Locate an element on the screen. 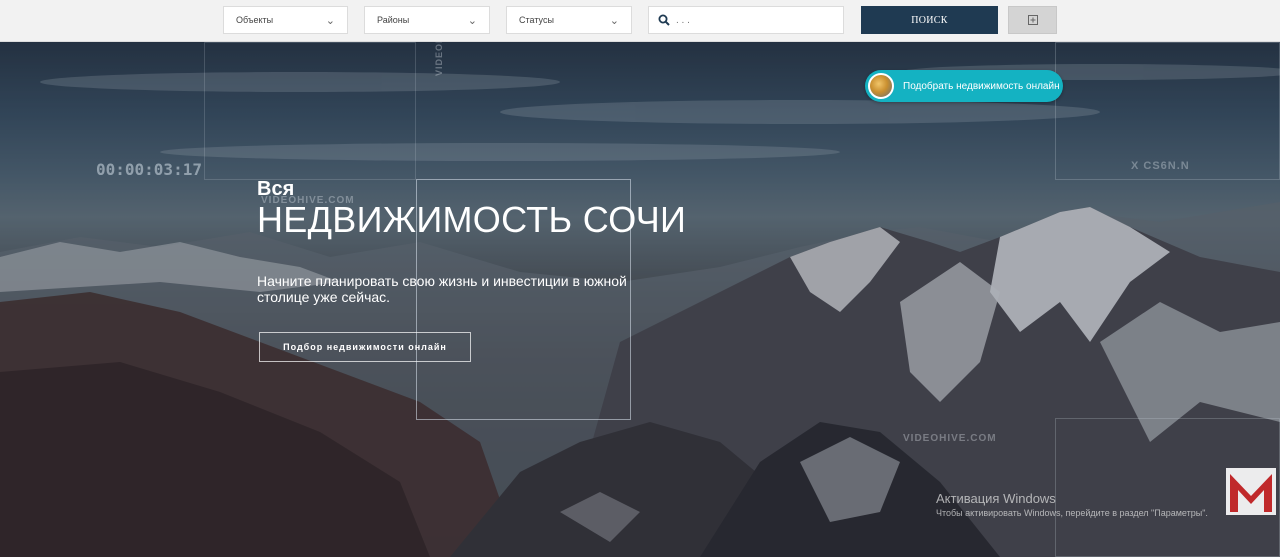 The height and width of the screenshot is (557, 1280). expand-filters-button is located at coordinates (1032, 20).